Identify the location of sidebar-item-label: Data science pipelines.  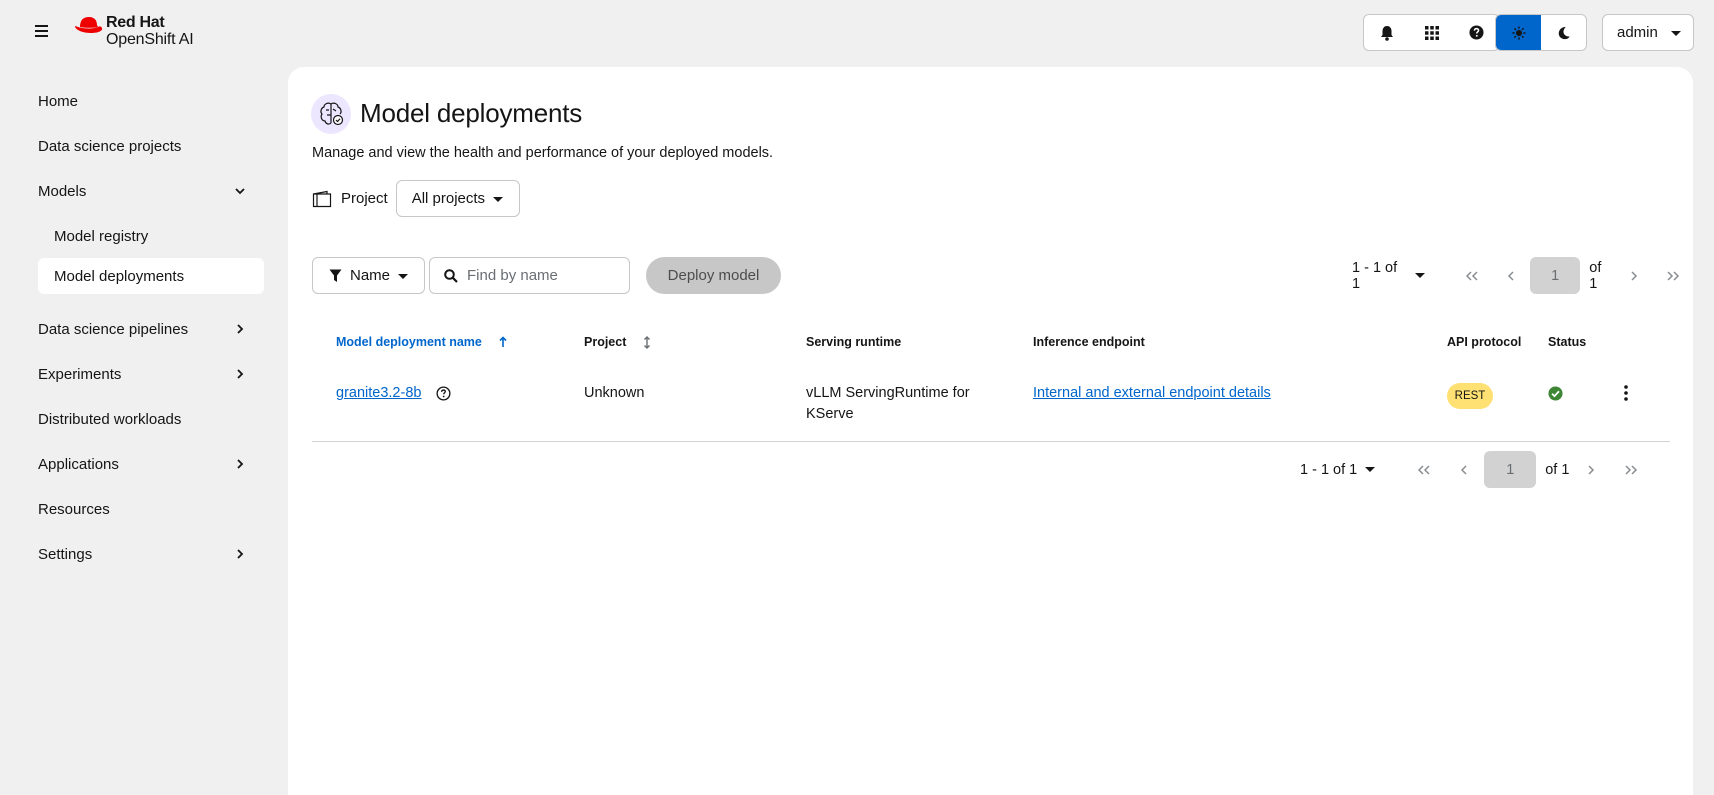
(113, 329).